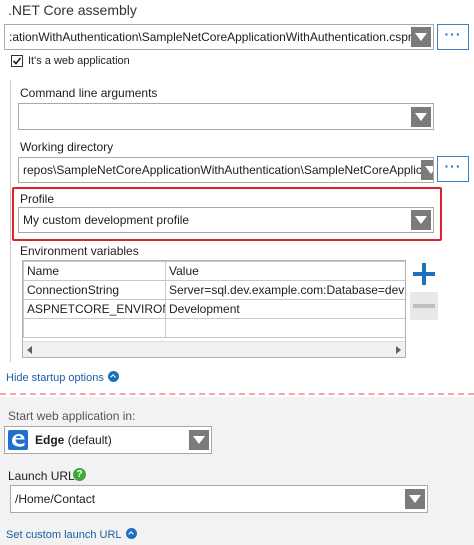  I want to click on set-custom-launch-url-link: Set custom launch URL, so click(71, 534).